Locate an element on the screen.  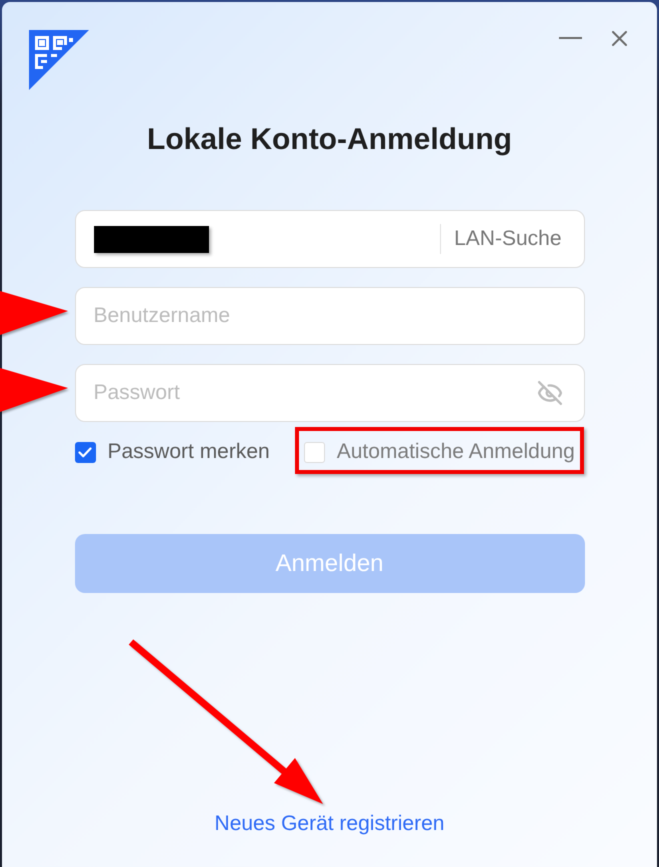
minimize-icon is located at coordinates (570, 38).